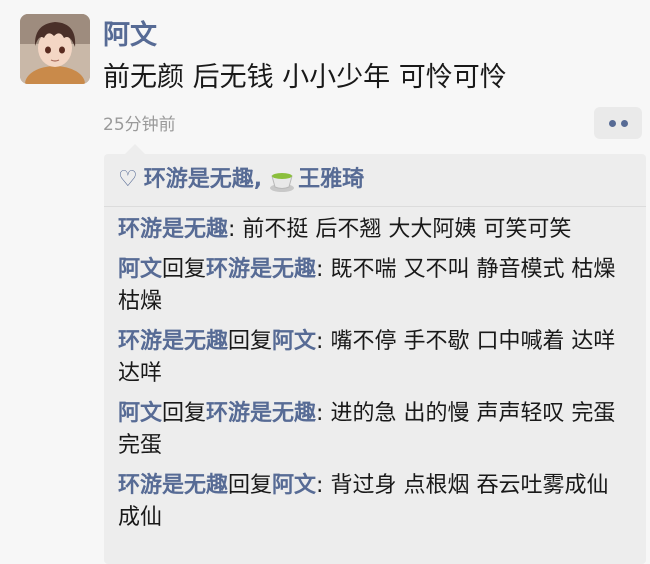 This screenshot has height=564, width=650. What do you see at coordinates (373, 286) in the screenshot?
I see `comment: 阿文回复环游是无趣: 既不喘 又不叫 静音模式 枯燥枯燥` at bounding box center [373, 286].